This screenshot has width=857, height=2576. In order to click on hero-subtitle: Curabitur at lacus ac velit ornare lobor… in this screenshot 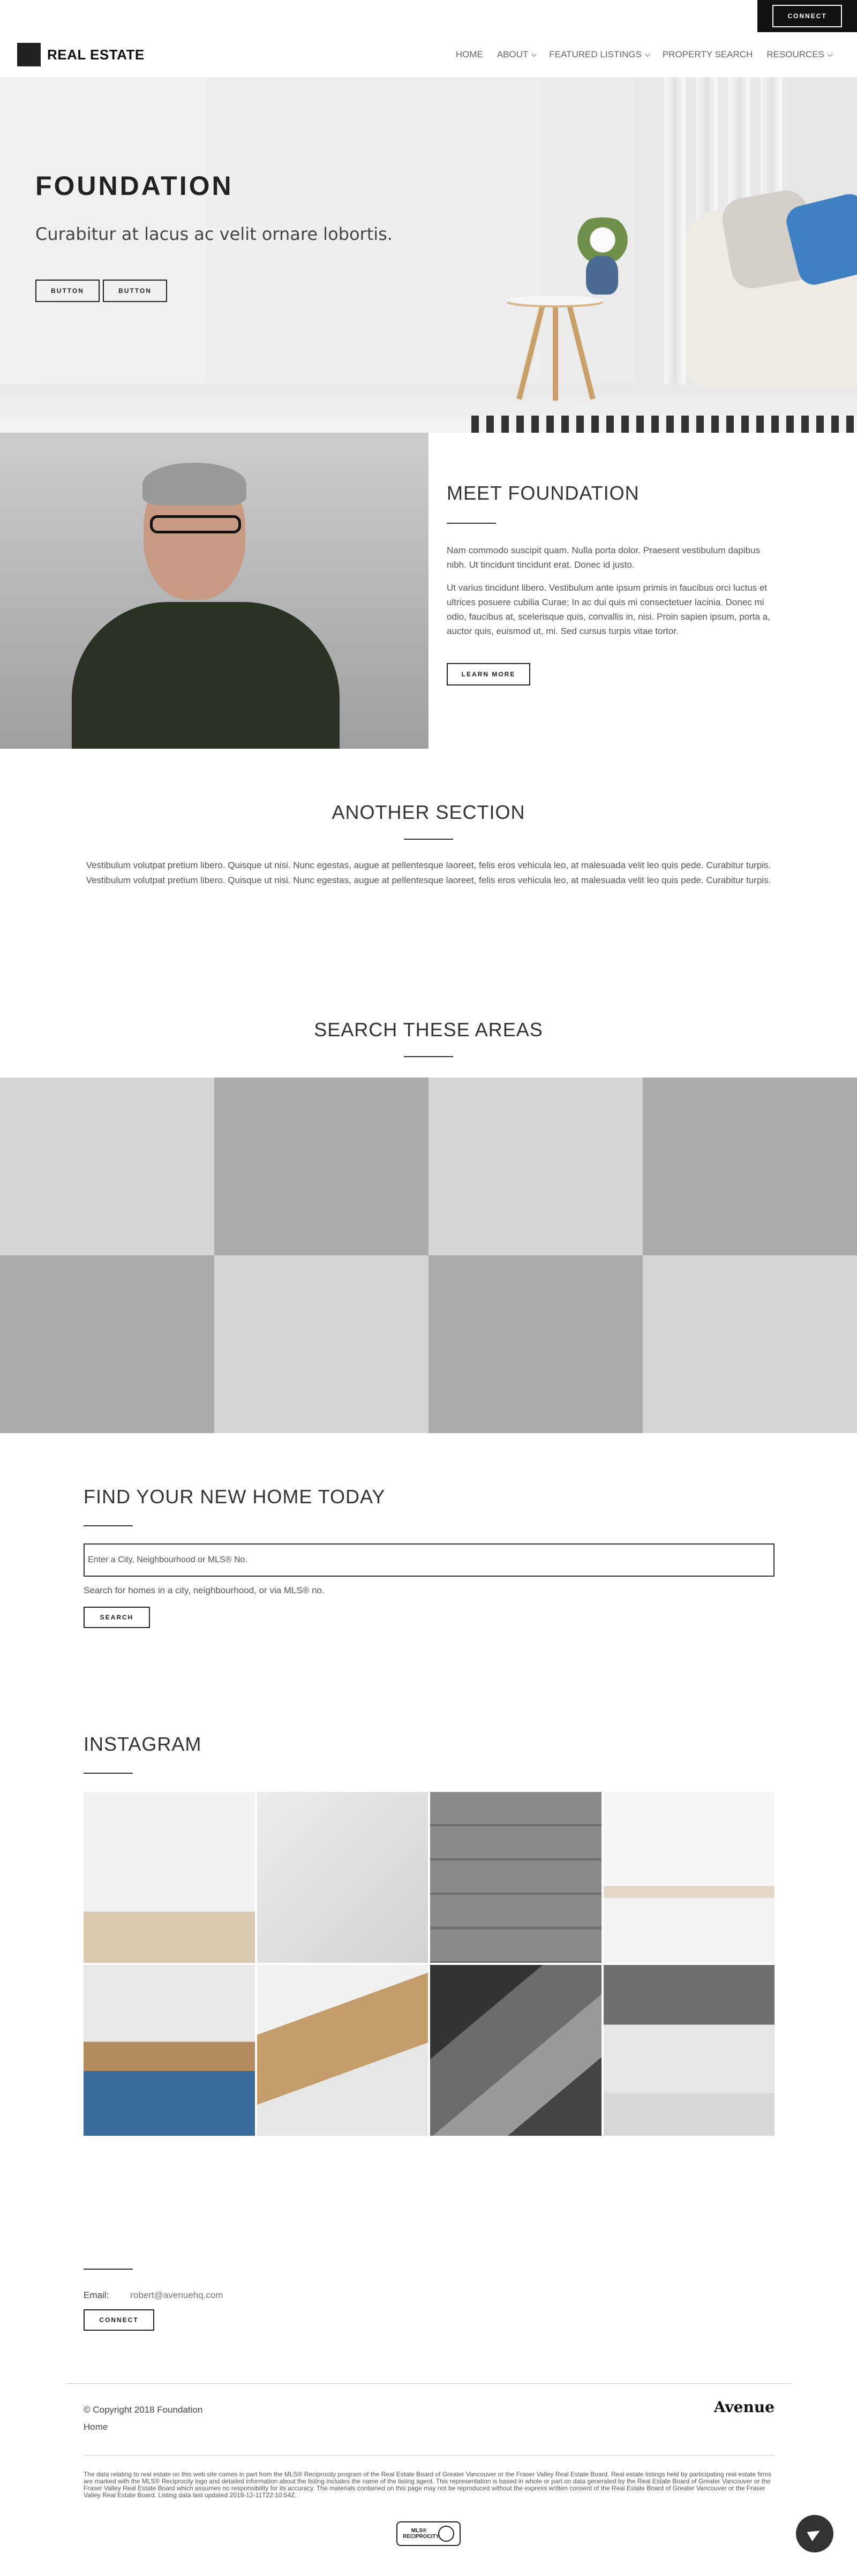, I will do `click(214, 234)`.